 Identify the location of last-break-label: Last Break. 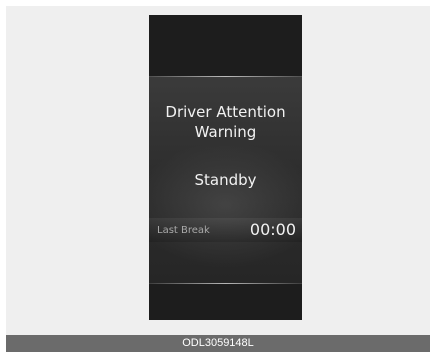
(183, 230).